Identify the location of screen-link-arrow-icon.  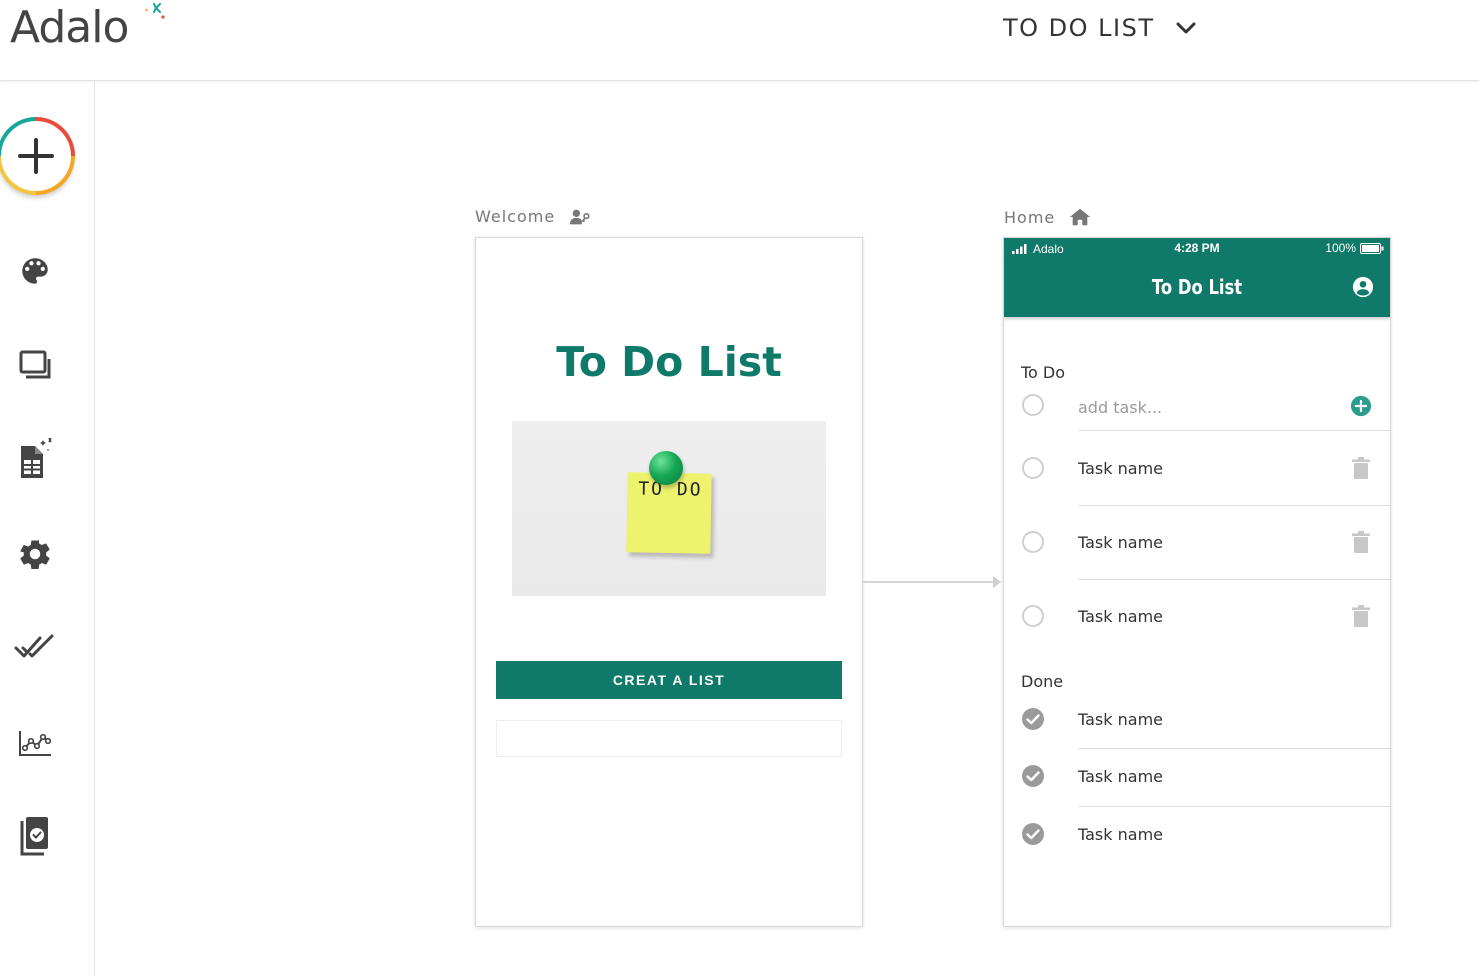
(997, 582).